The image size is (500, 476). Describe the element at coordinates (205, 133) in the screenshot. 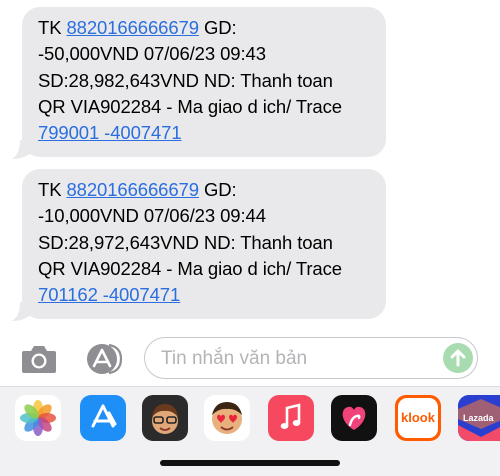

I see `message-line: 799001 -4007471` at that location.